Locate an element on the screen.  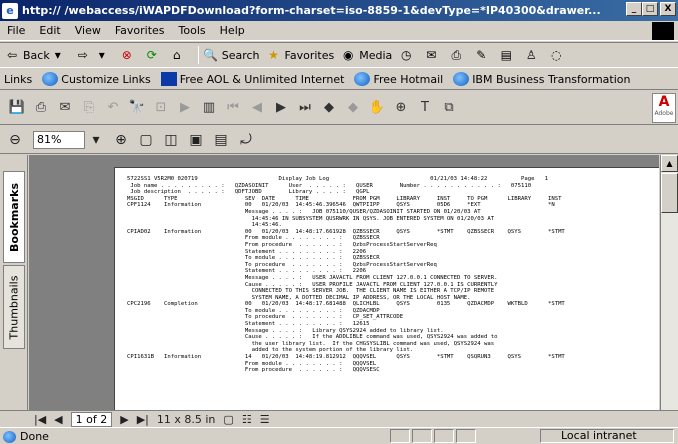
tab-bookmarks: Bookmarks is located at coordinates (14, 217).